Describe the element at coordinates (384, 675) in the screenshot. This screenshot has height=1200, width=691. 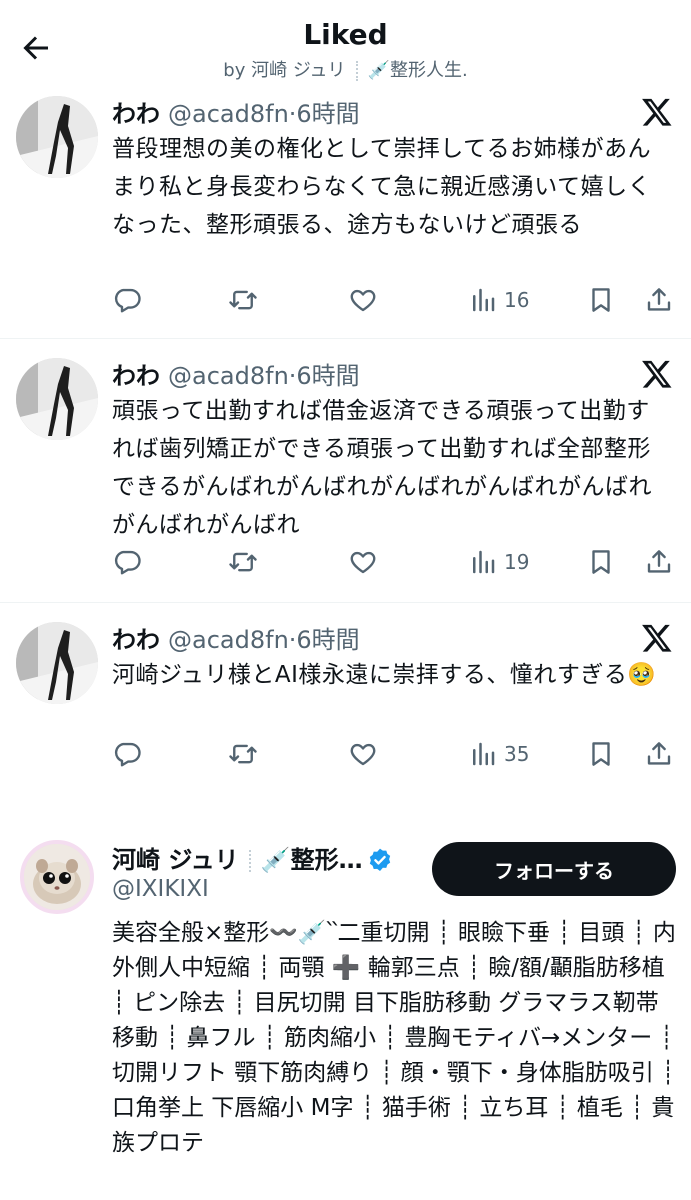
I see `tweet-text: 河崎ジュリ様とAI様永遠に崇拝する、憧れすぎる🥹` at that location.